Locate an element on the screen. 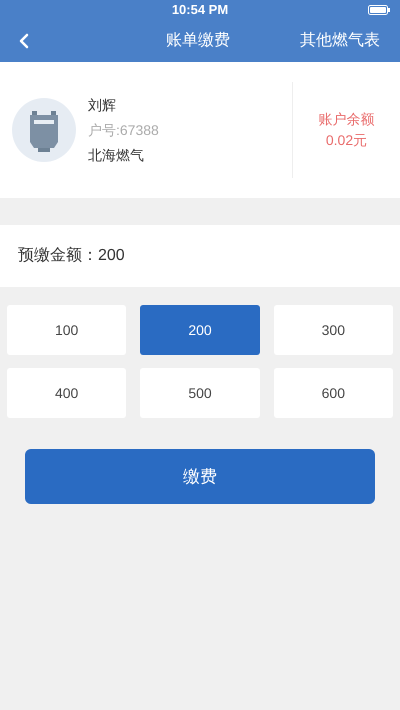 Image resolution: width=400 pixels, height=710 pixels. other-meter-button: 其他燃气表 is located at coordinates (340, 41).